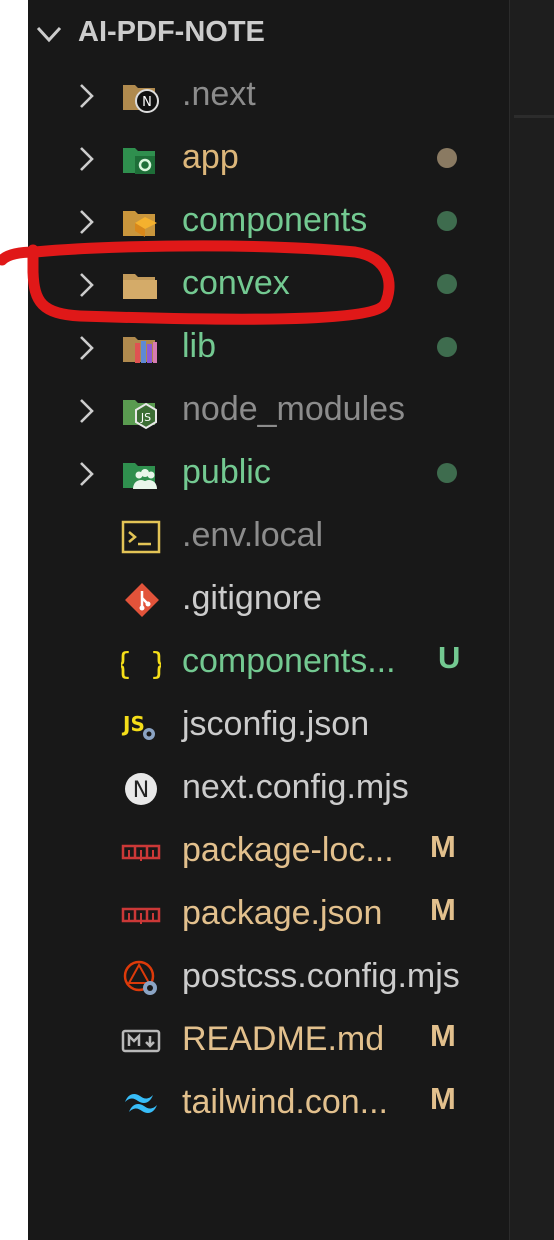  What do you see at coordinates (236, 283) in the screenshot?
I see `item-label: convex` at bounding box center [236, 283].